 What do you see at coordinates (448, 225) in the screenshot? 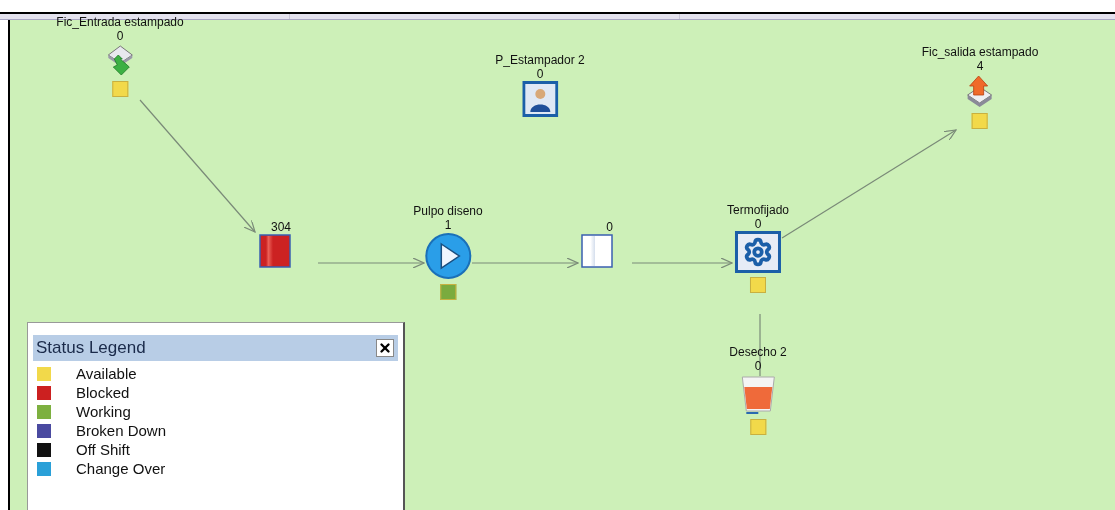
I see `node-count: 1` at bounding box center [448, 225].